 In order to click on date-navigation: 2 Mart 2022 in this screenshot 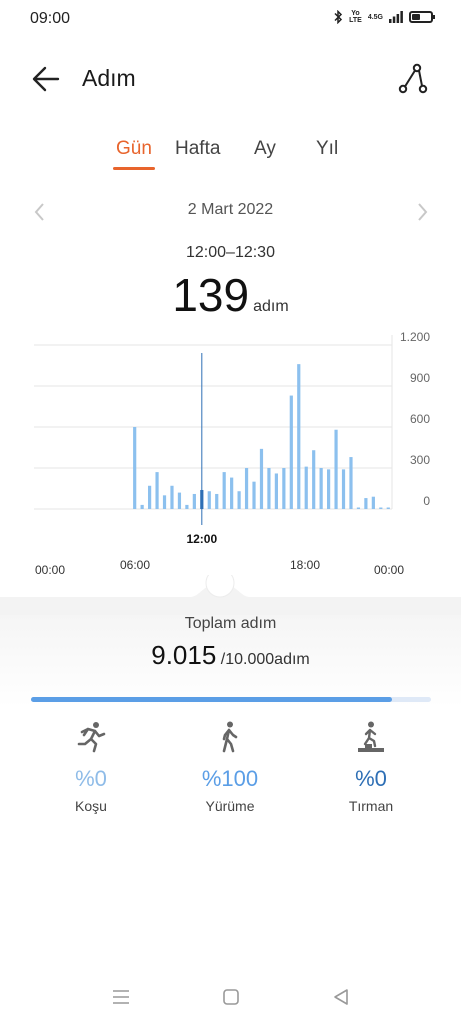, I will do `click(230, 212)`.